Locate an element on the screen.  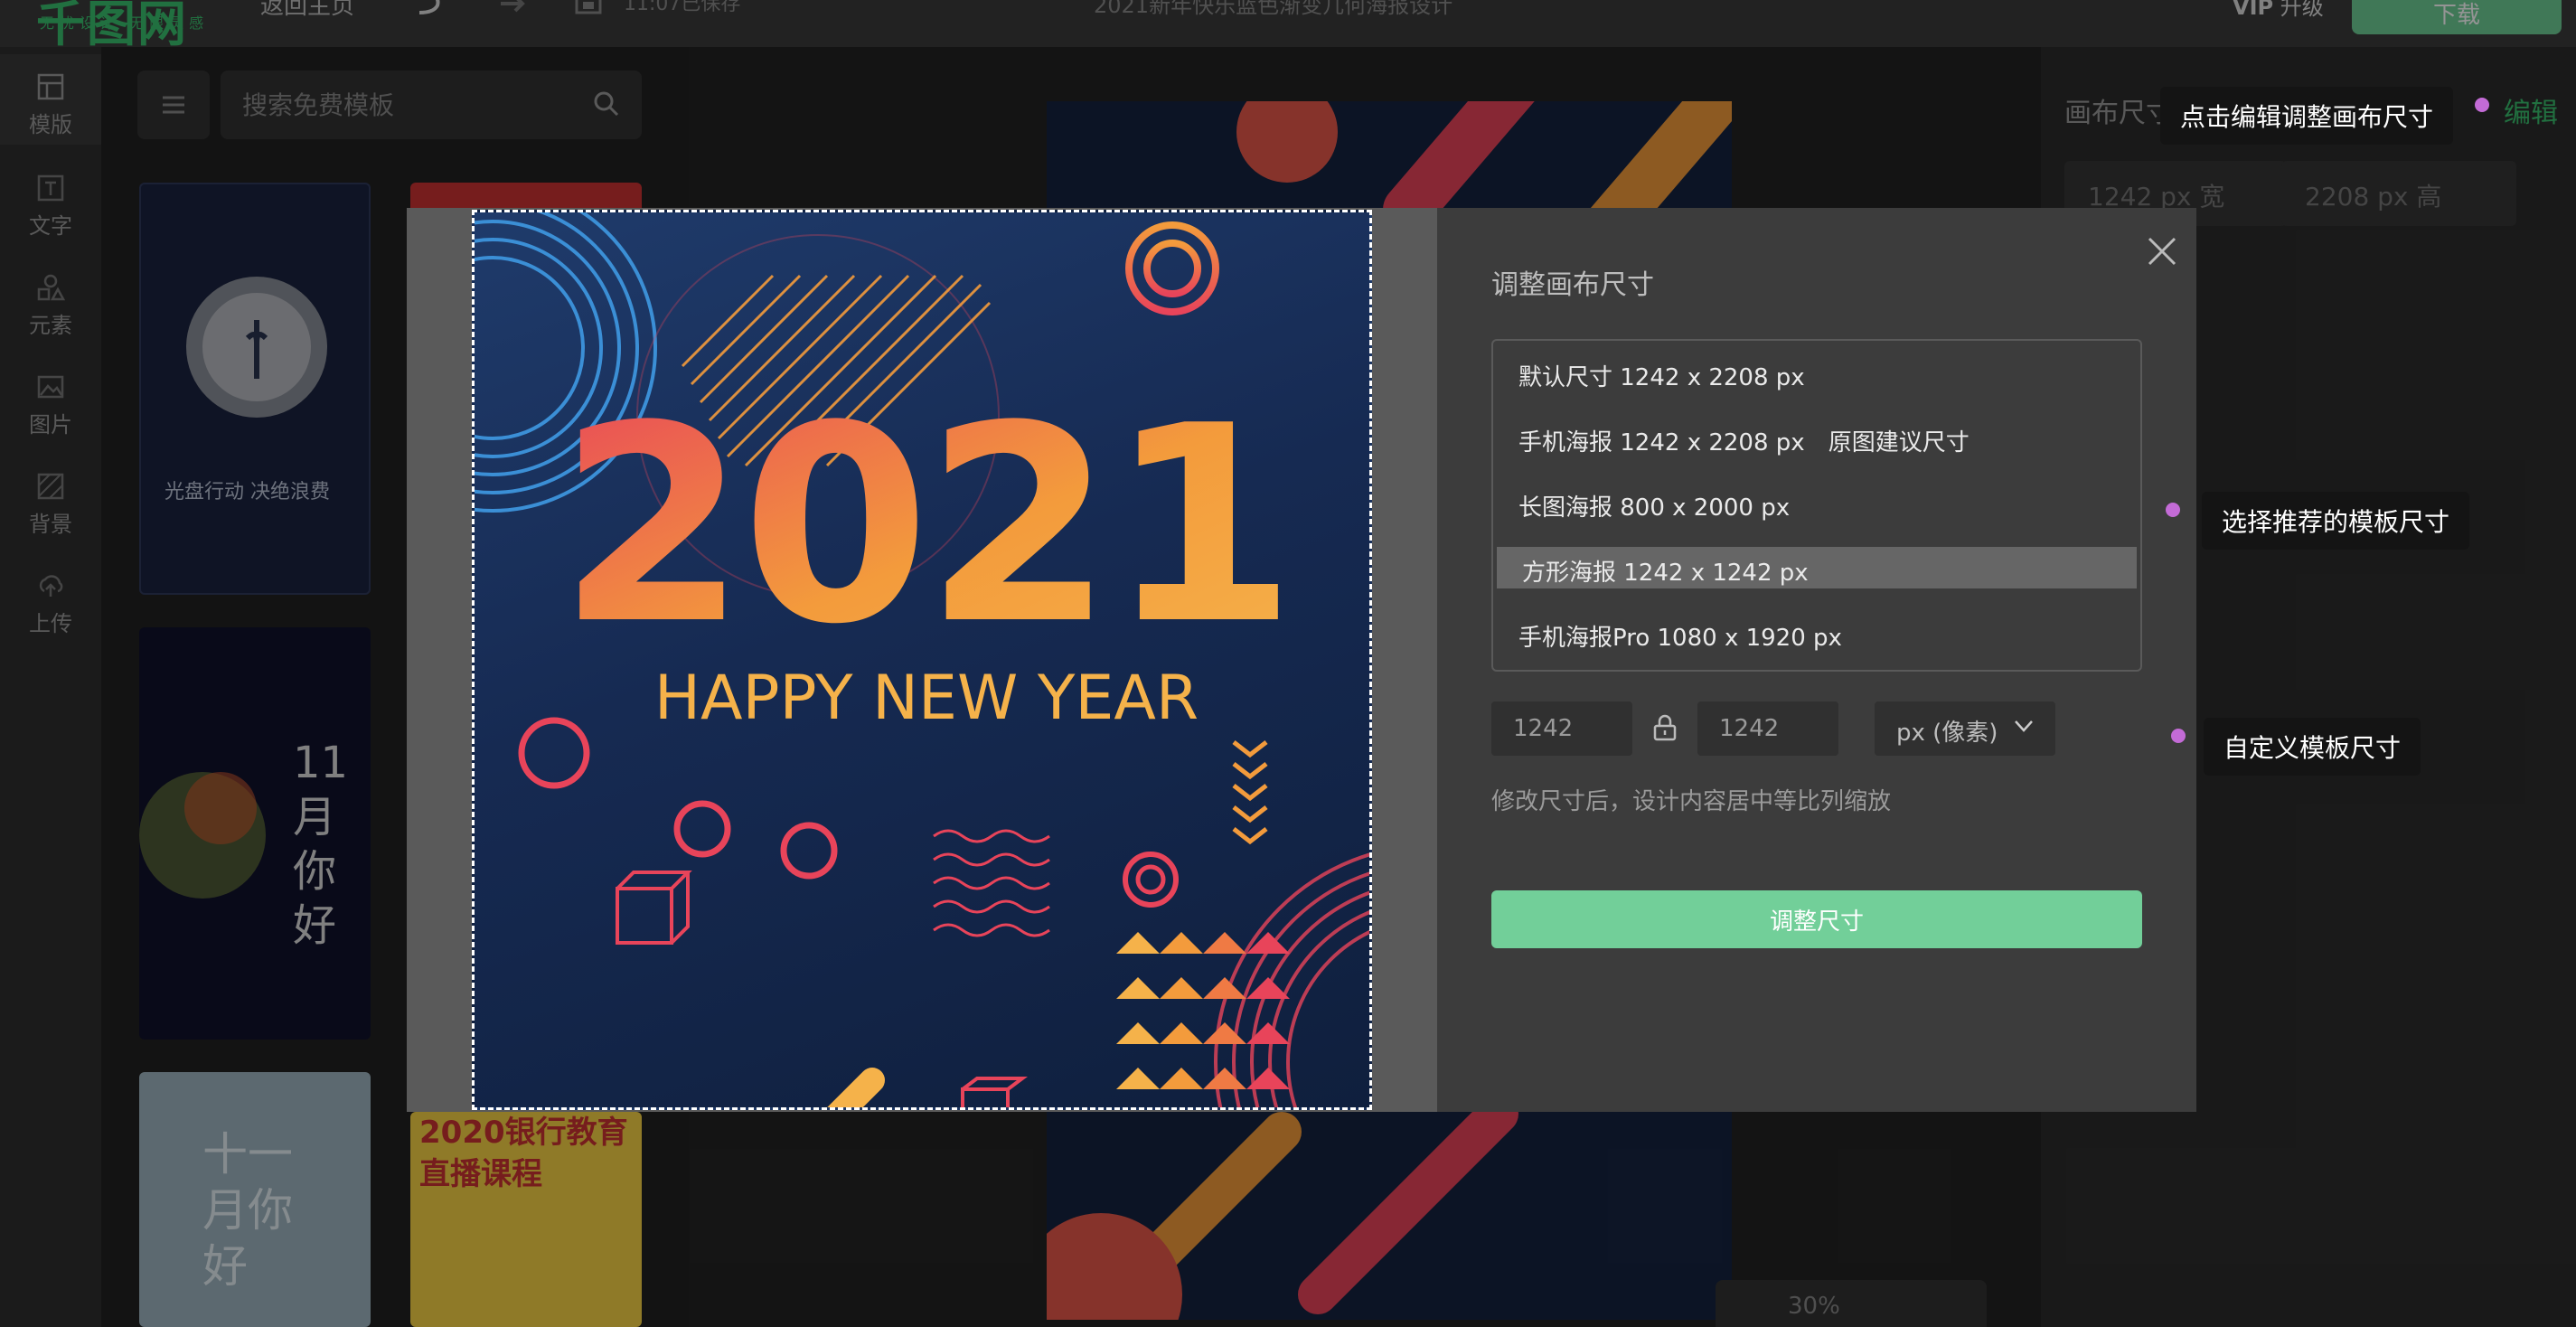
width-input is located at coordinates (1561, 729).